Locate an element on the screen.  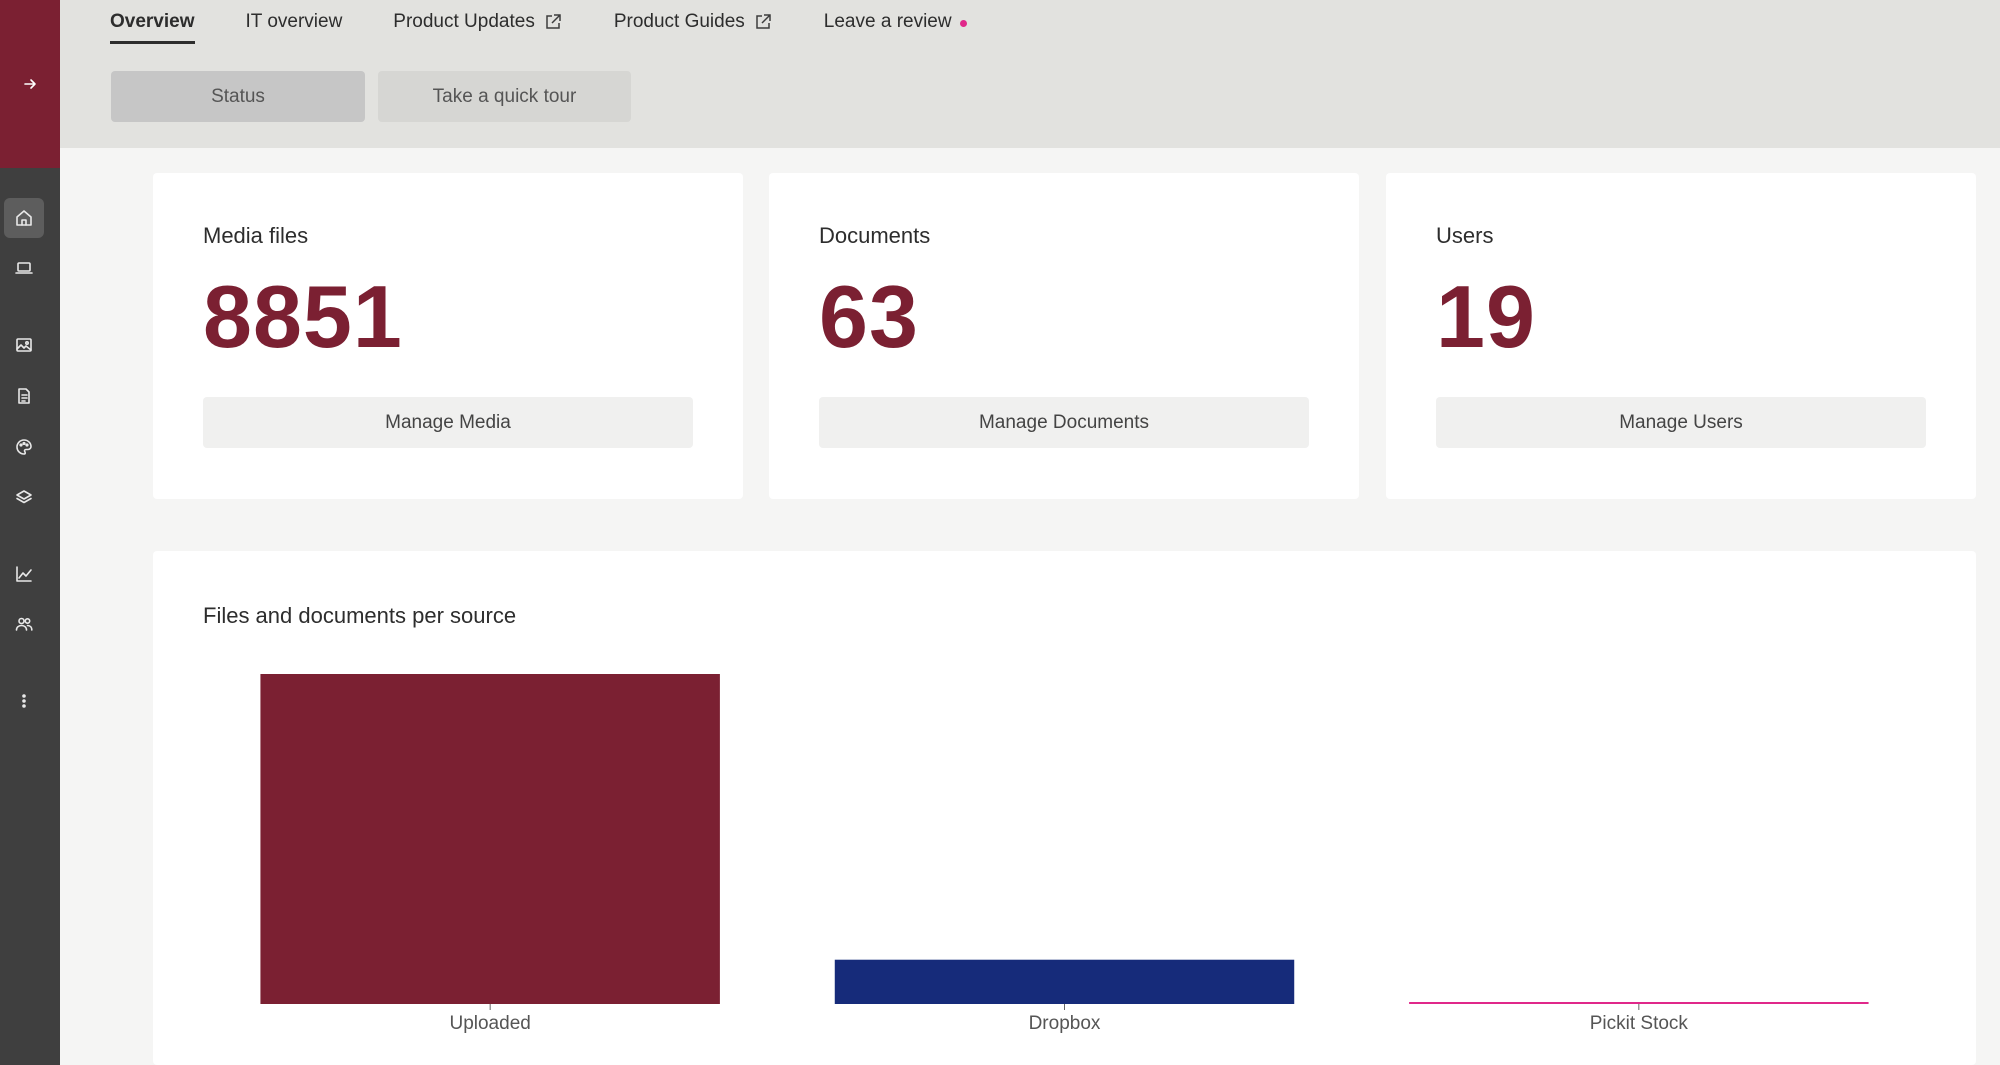
more-vertical-icon is located at coordinates (24, 701).